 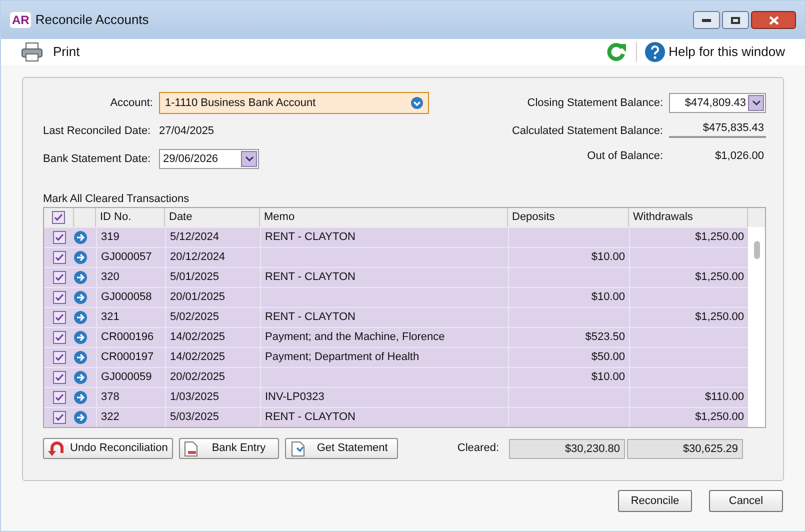 What do you see at coordinates (108, 448) in the screenshot?
I see `undo-reconciliation-button: Undo Reconciliation` at bounding box center [108, 448].